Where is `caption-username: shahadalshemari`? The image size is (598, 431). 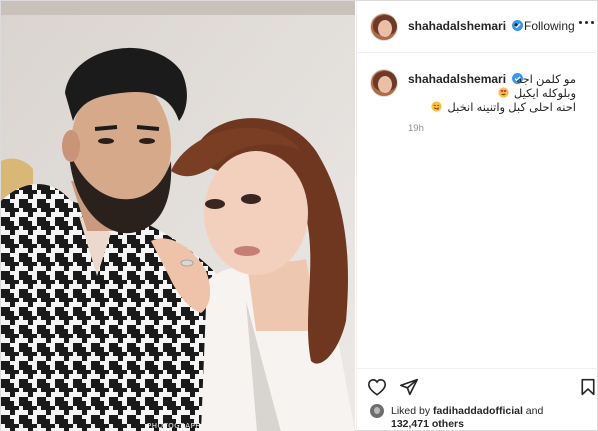 caption-username: shahadalshemari is located at coordinates (457, 79).